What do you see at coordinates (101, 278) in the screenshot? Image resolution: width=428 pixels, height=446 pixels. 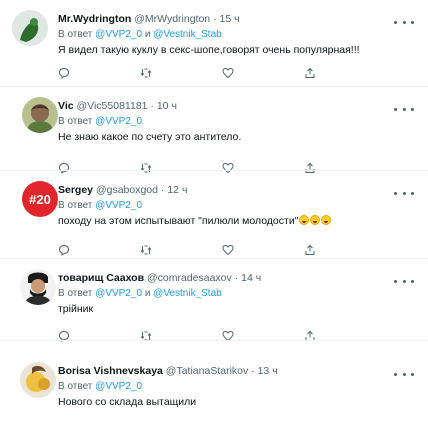 I see `display-name: товарищ Саахов` at bounding box center [101, 278].